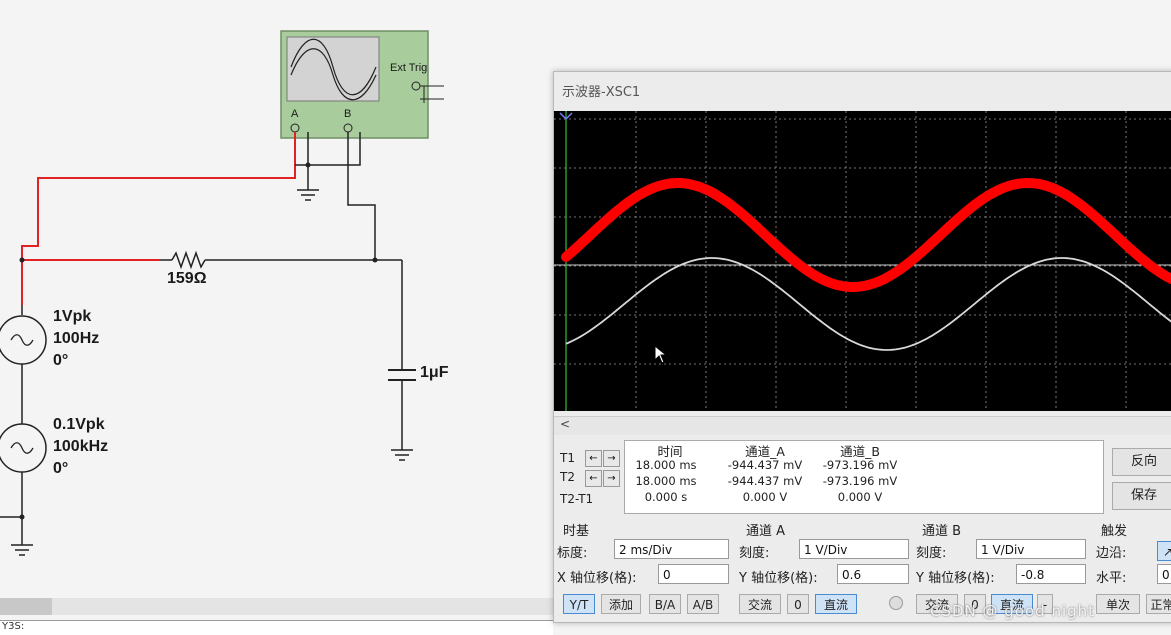 The image size is (1171, 635). Describe the element at coordinates (778, 578) in the screenshot. I see `channel-a-ypos-label: Y 轴位移(格):` at that location.